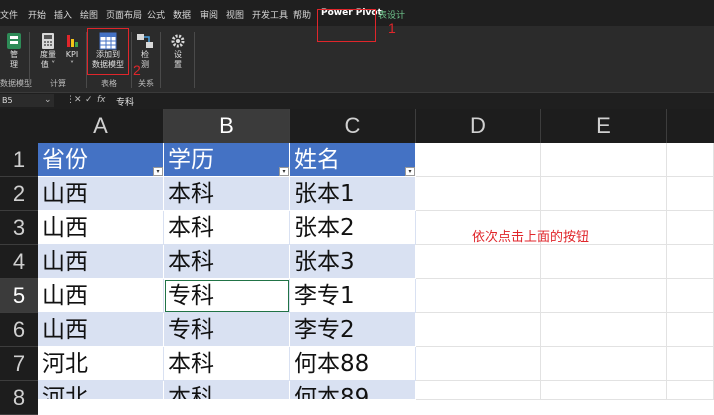  I want to click on table-cell: 李专2, so click(353, 330).